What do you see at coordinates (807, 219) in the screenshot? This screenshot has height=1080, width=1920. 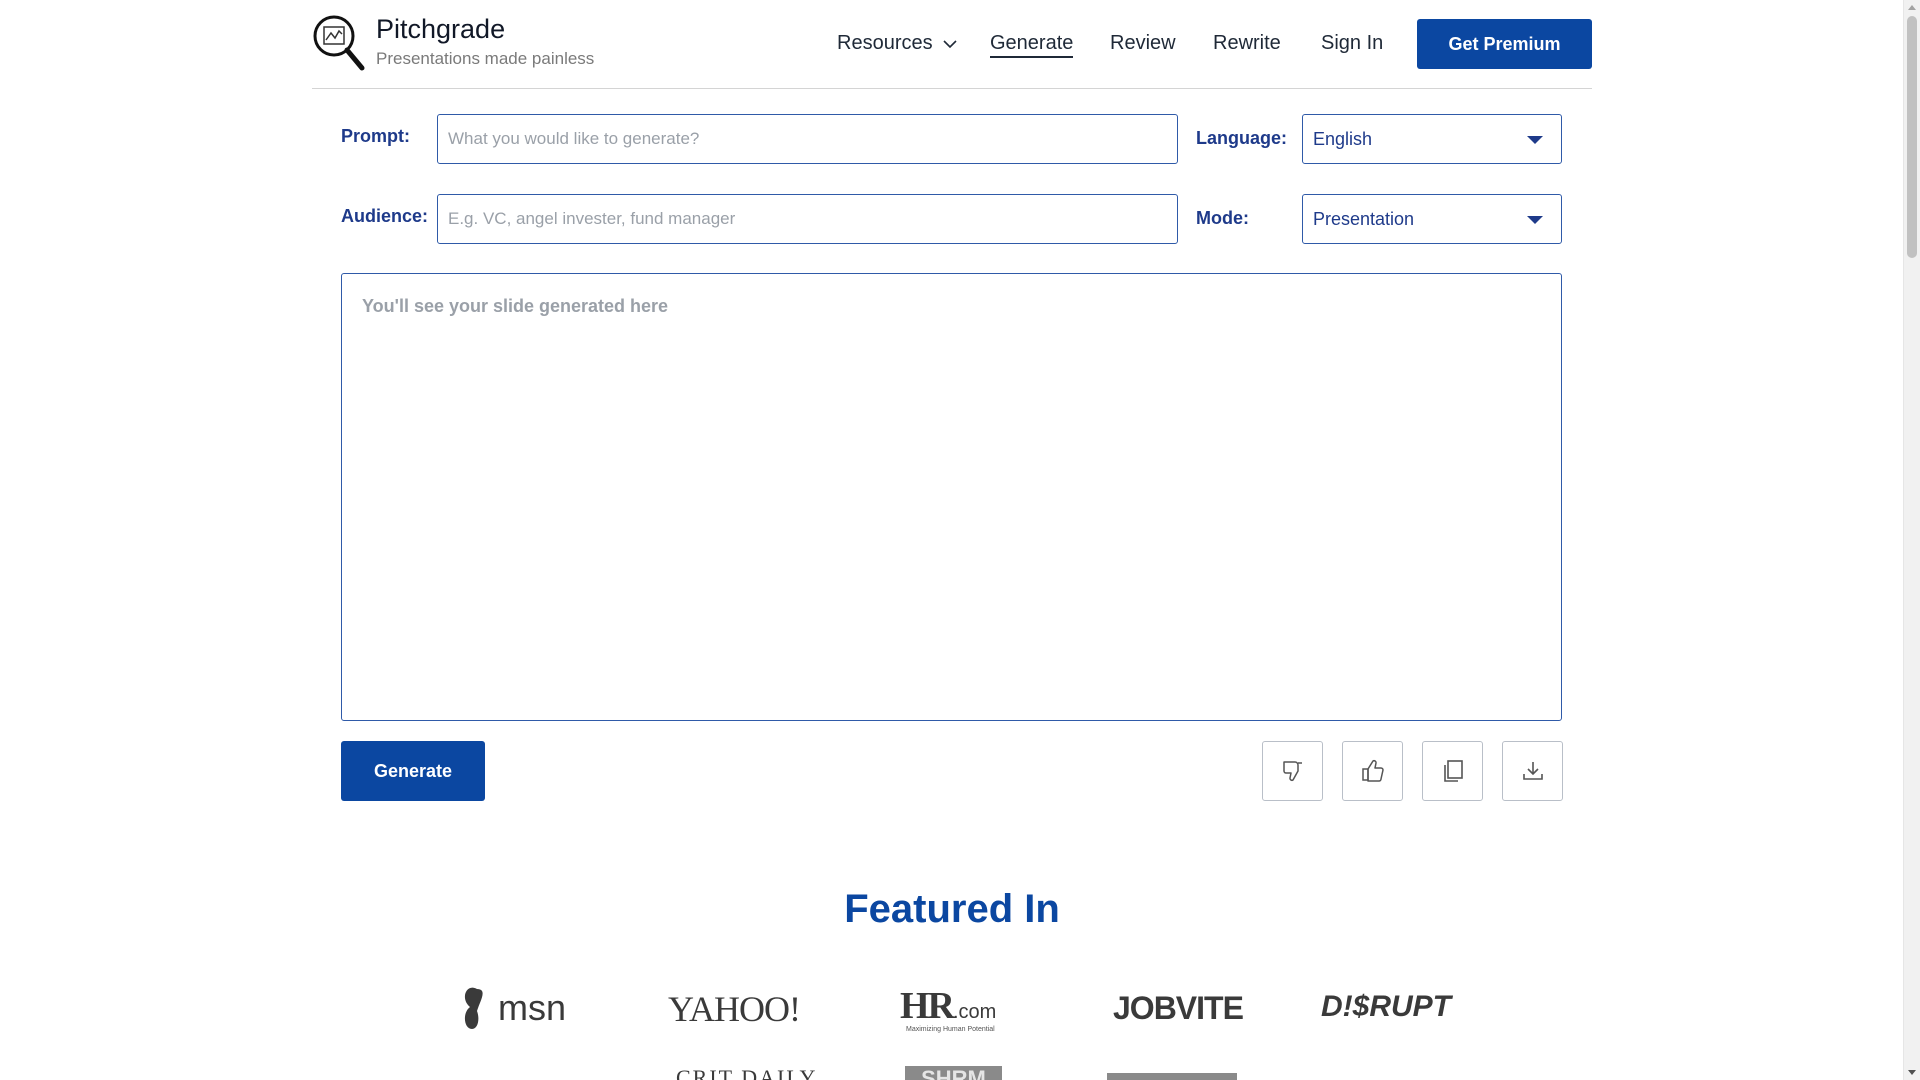 I see `audience-input` at bounding box center [807, 219].